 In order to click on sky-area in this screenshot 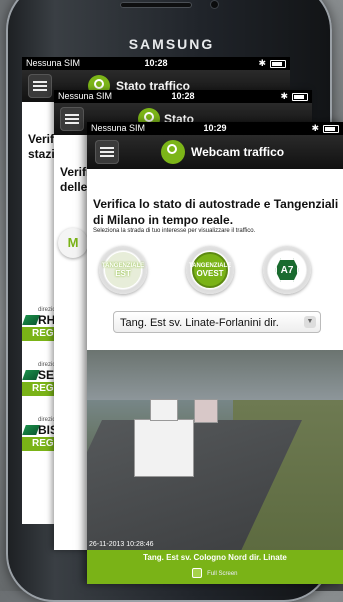, I will do `click(215, 375)`.